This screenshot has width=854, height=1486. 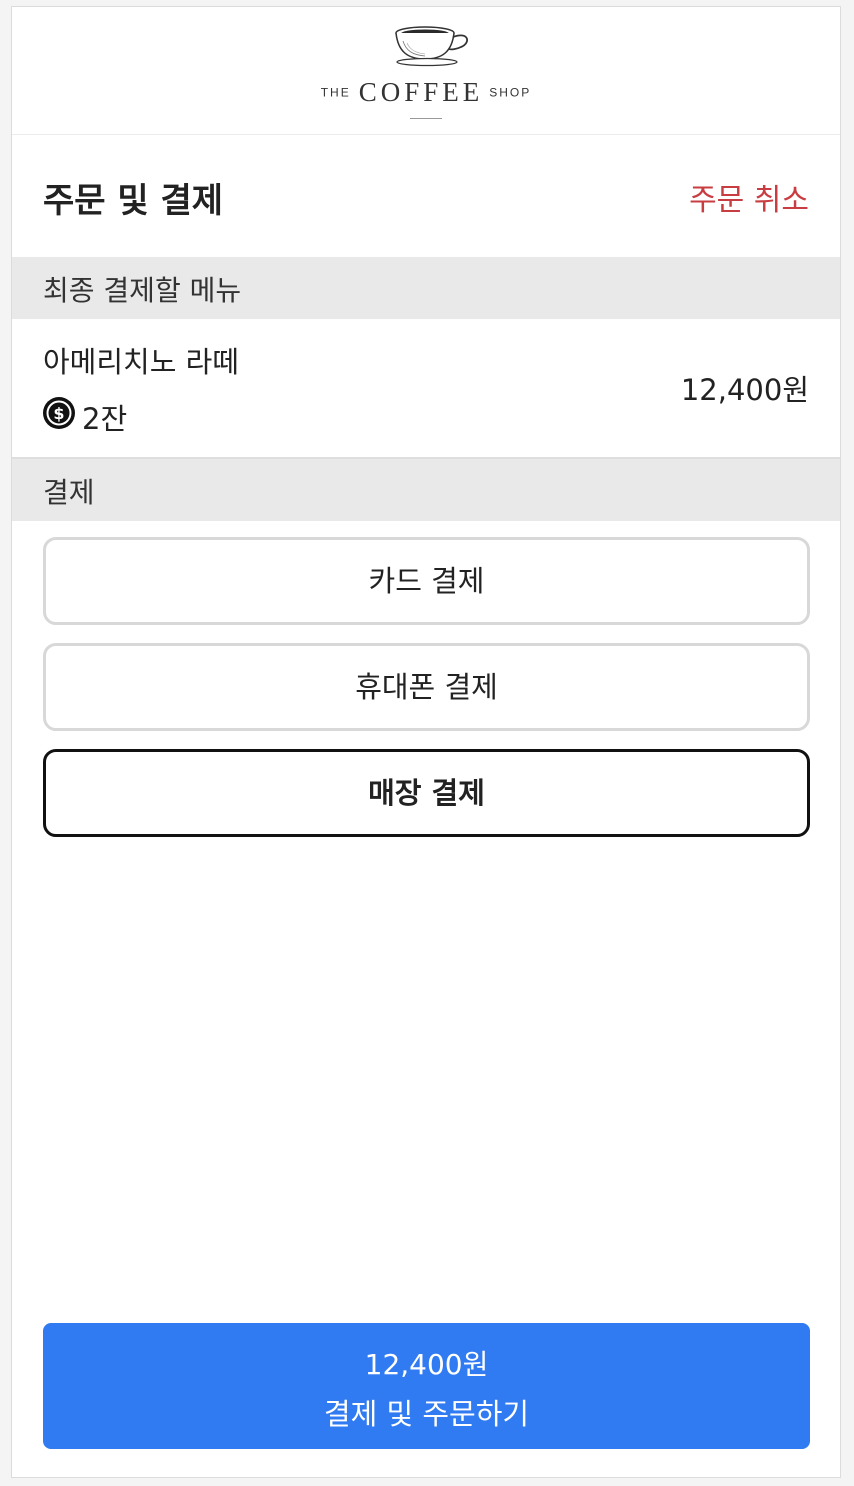 I want to click on phone-payment-button: 휴대폰 결제, so click(x=426, y=687).